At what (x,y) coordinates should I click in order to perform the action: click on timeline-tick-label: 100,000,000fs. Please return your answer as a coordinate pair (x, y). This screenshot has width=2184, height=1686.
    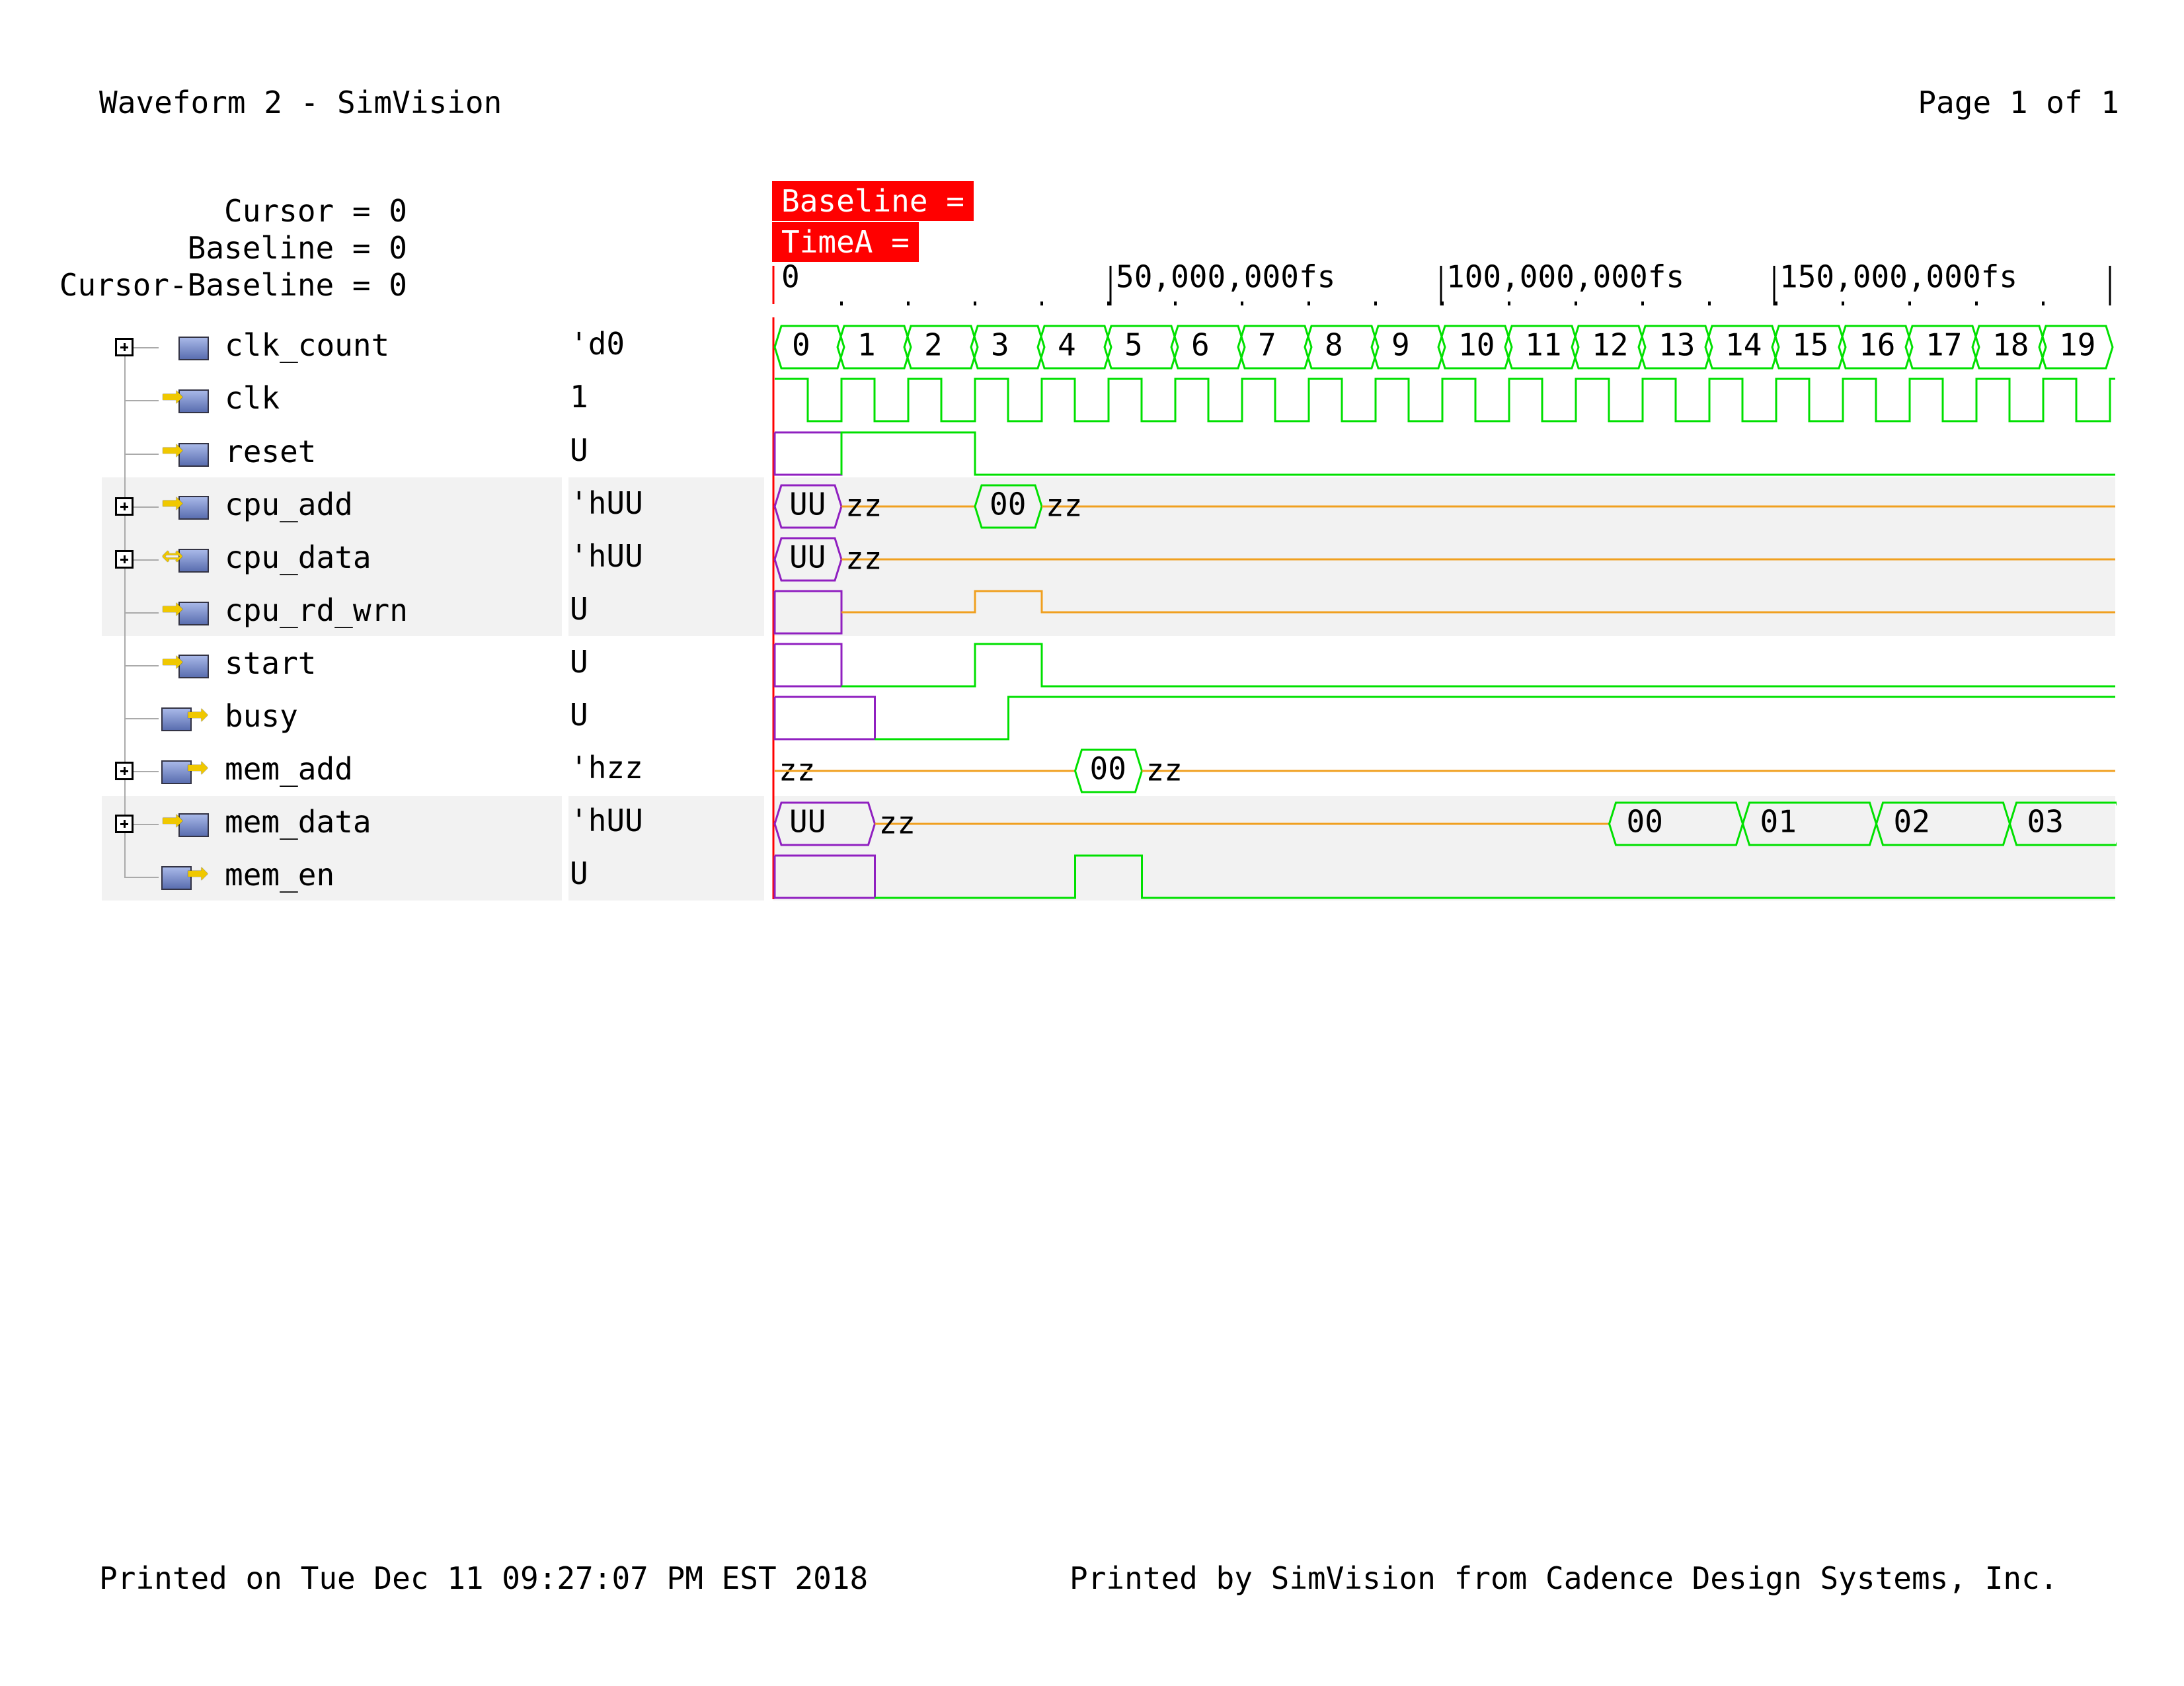
    Looking at the image, I should click on (1565, 277).